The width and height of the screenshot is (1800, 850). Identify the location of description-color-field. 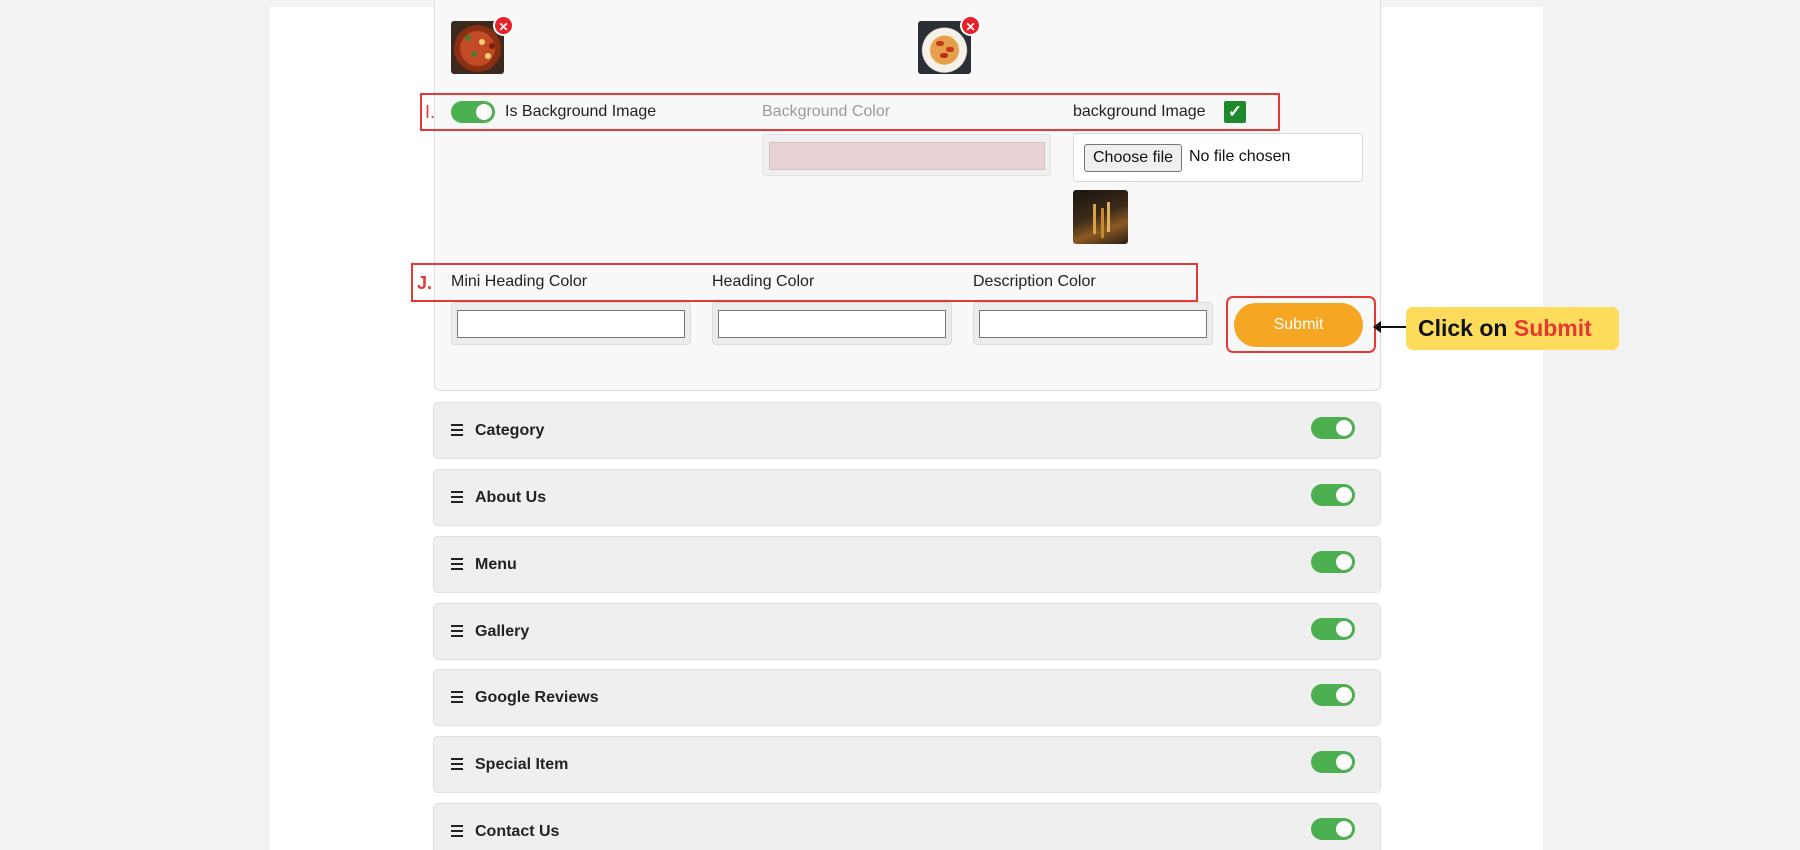
(1093, 323).